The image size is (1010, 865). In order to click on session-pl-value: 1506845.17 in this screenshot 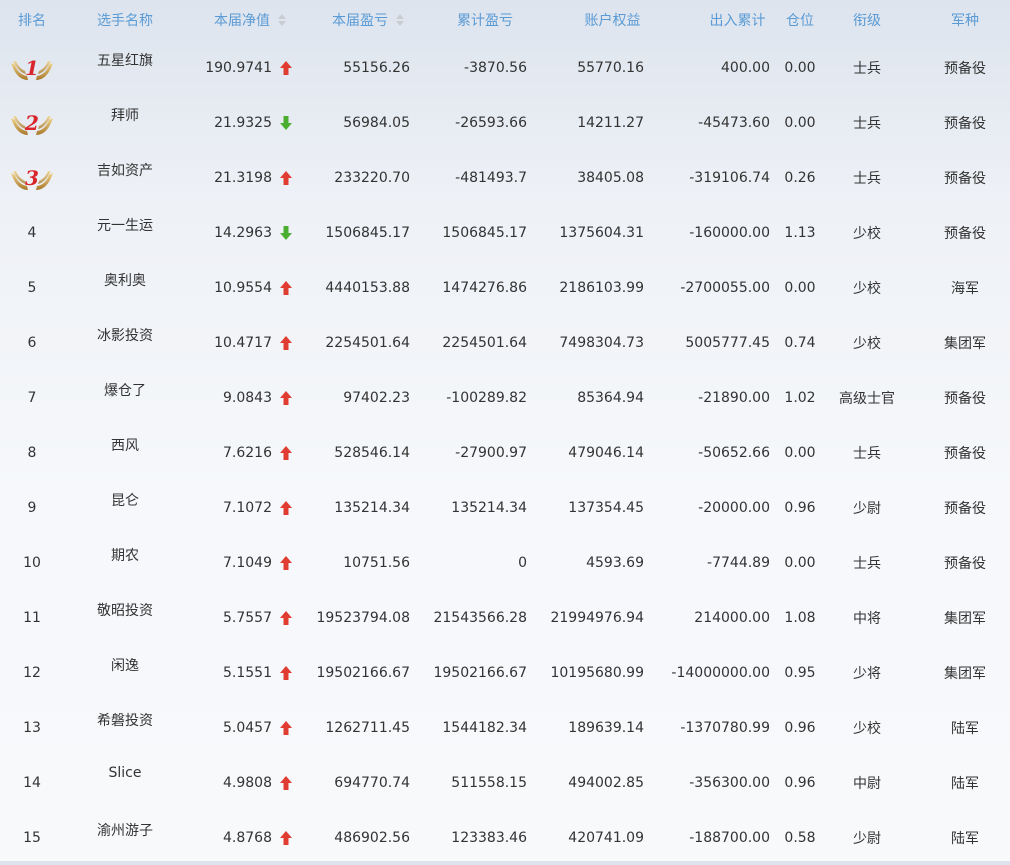, I will do `click(367, 232)`.